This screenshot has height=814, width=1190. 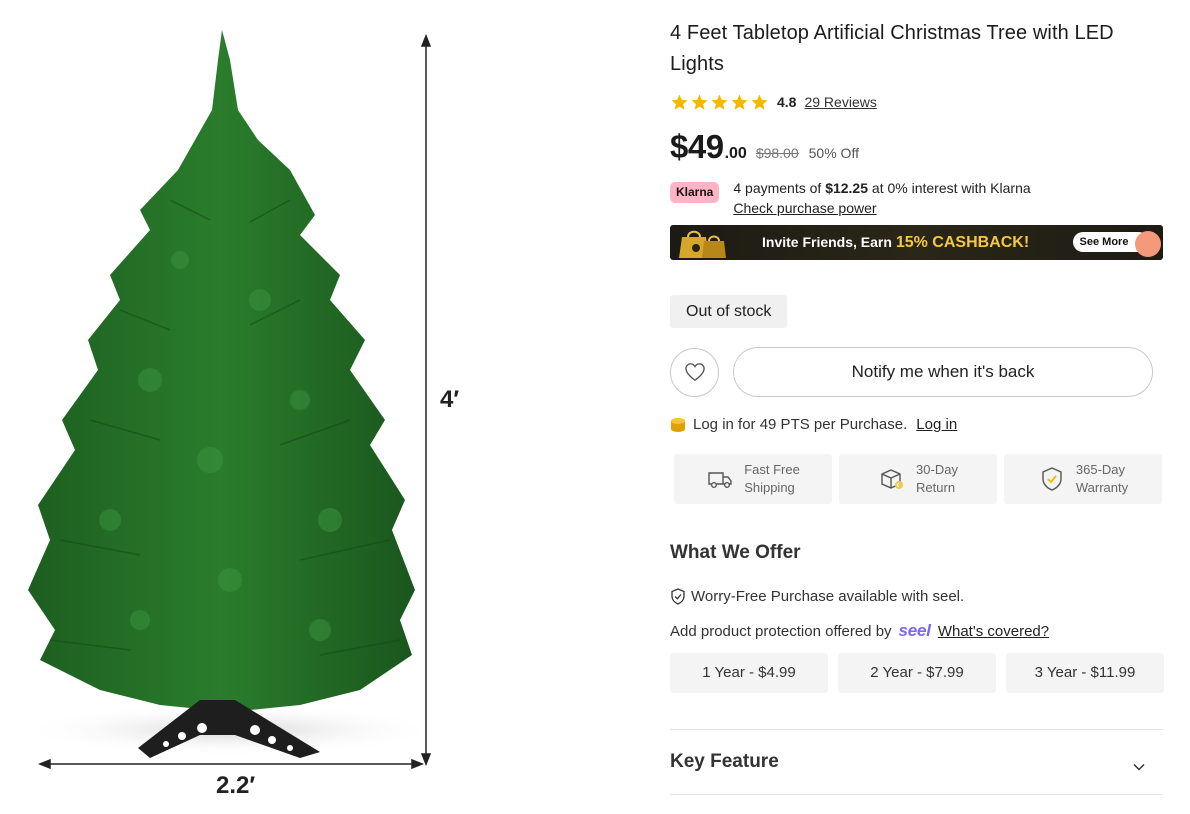 I want to click on protection-text: Add product protection offered by, so click(x=781, y=631).